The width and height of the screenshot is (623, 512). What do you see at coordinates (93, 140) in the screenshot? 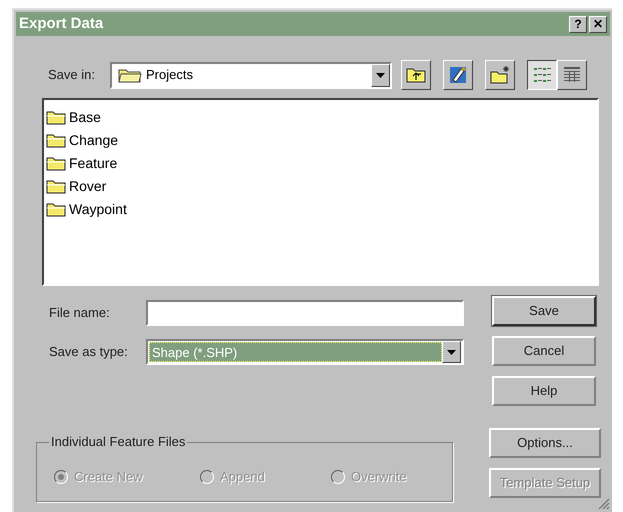
I see `folder-name: Change` at bounding box center [93, 140].